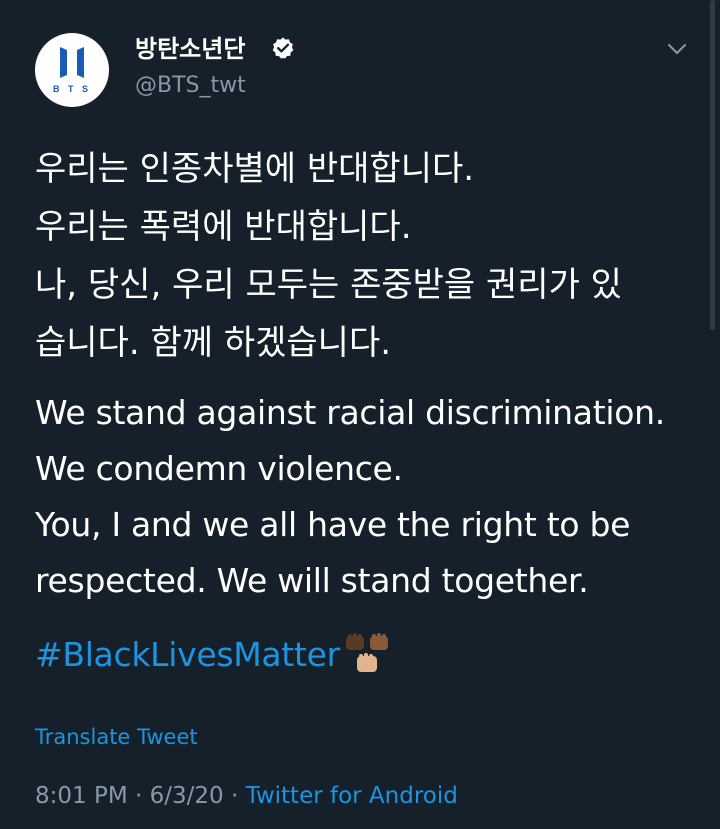 This screenshot has height=829, width=720. What do you see at coordinates (72, 62) in the screenshot?
I see `bts-logo-icon` at bounding box center [72, 62].